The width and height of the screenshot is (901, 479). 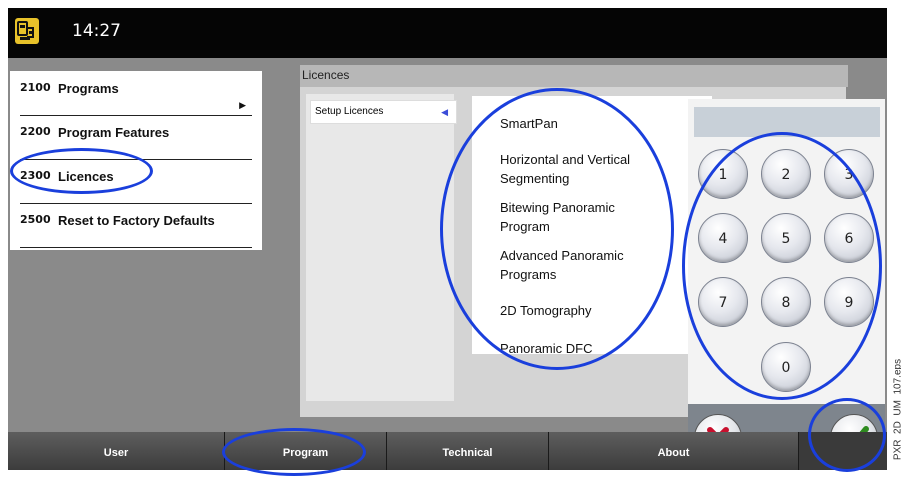 I want to click on menu-item-licences: 2300 Licences, so click(x=136, y=181).